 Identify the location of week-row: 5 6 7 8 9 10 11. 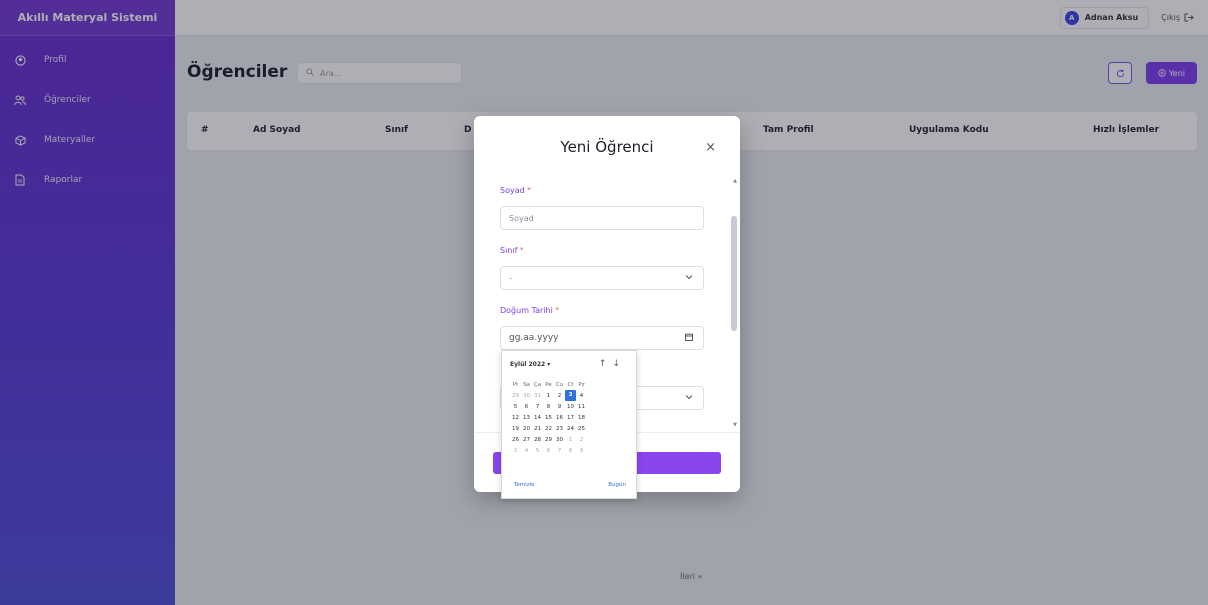
(548, 406).